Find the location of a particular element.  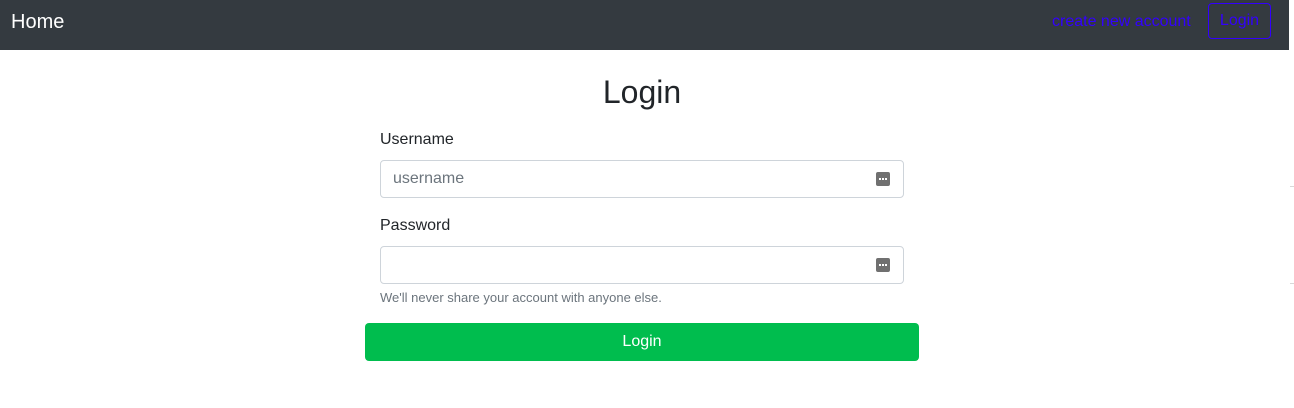

password-label: Password is located at coordinates (415, 225).